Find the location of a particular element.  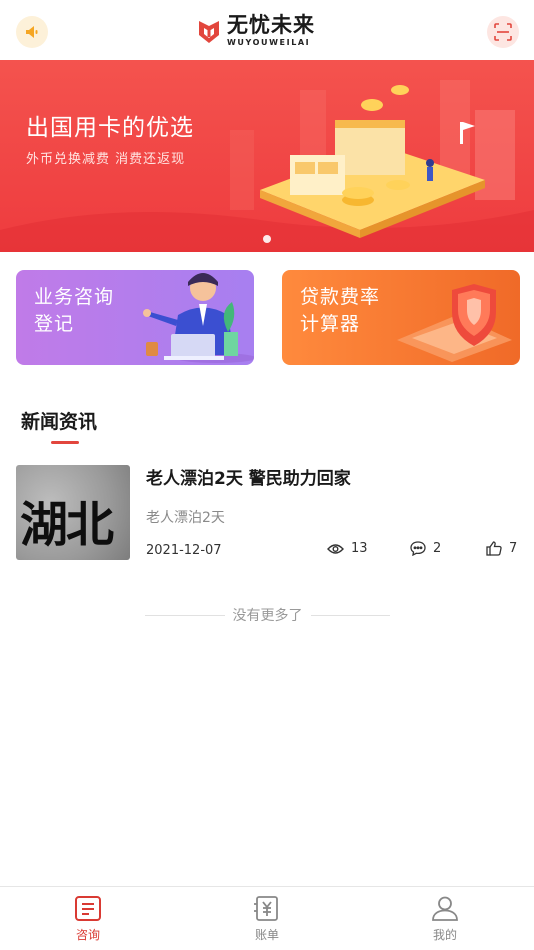

app-logo: 无忧未来 WUYOUWEILAI is located at coordinates (256, 31).